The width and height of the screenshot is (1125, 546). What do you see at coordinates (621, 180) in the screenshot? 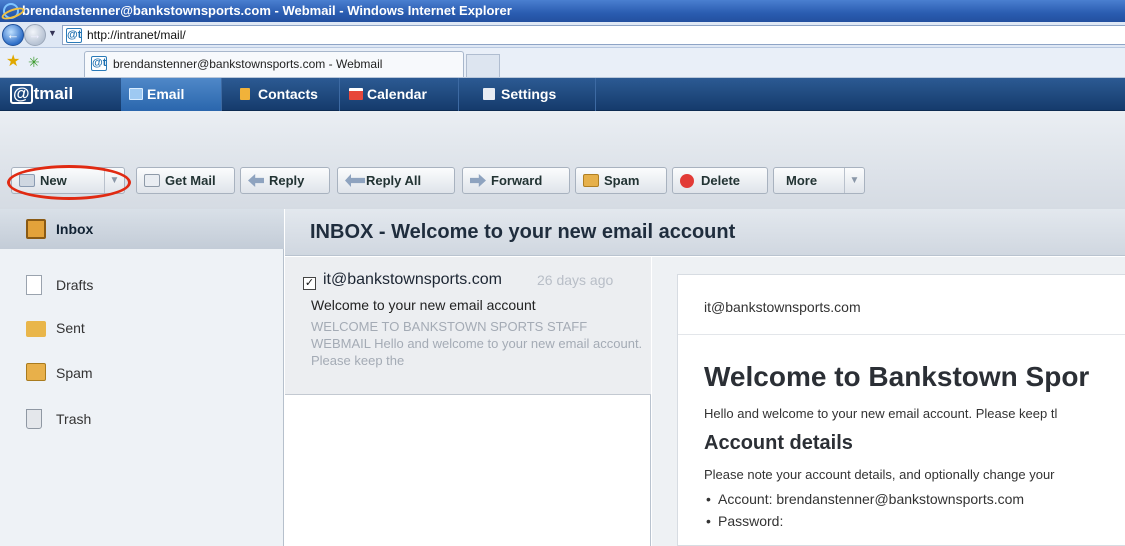
I see `spam-button: Spam` at bounding box center [621, 180].